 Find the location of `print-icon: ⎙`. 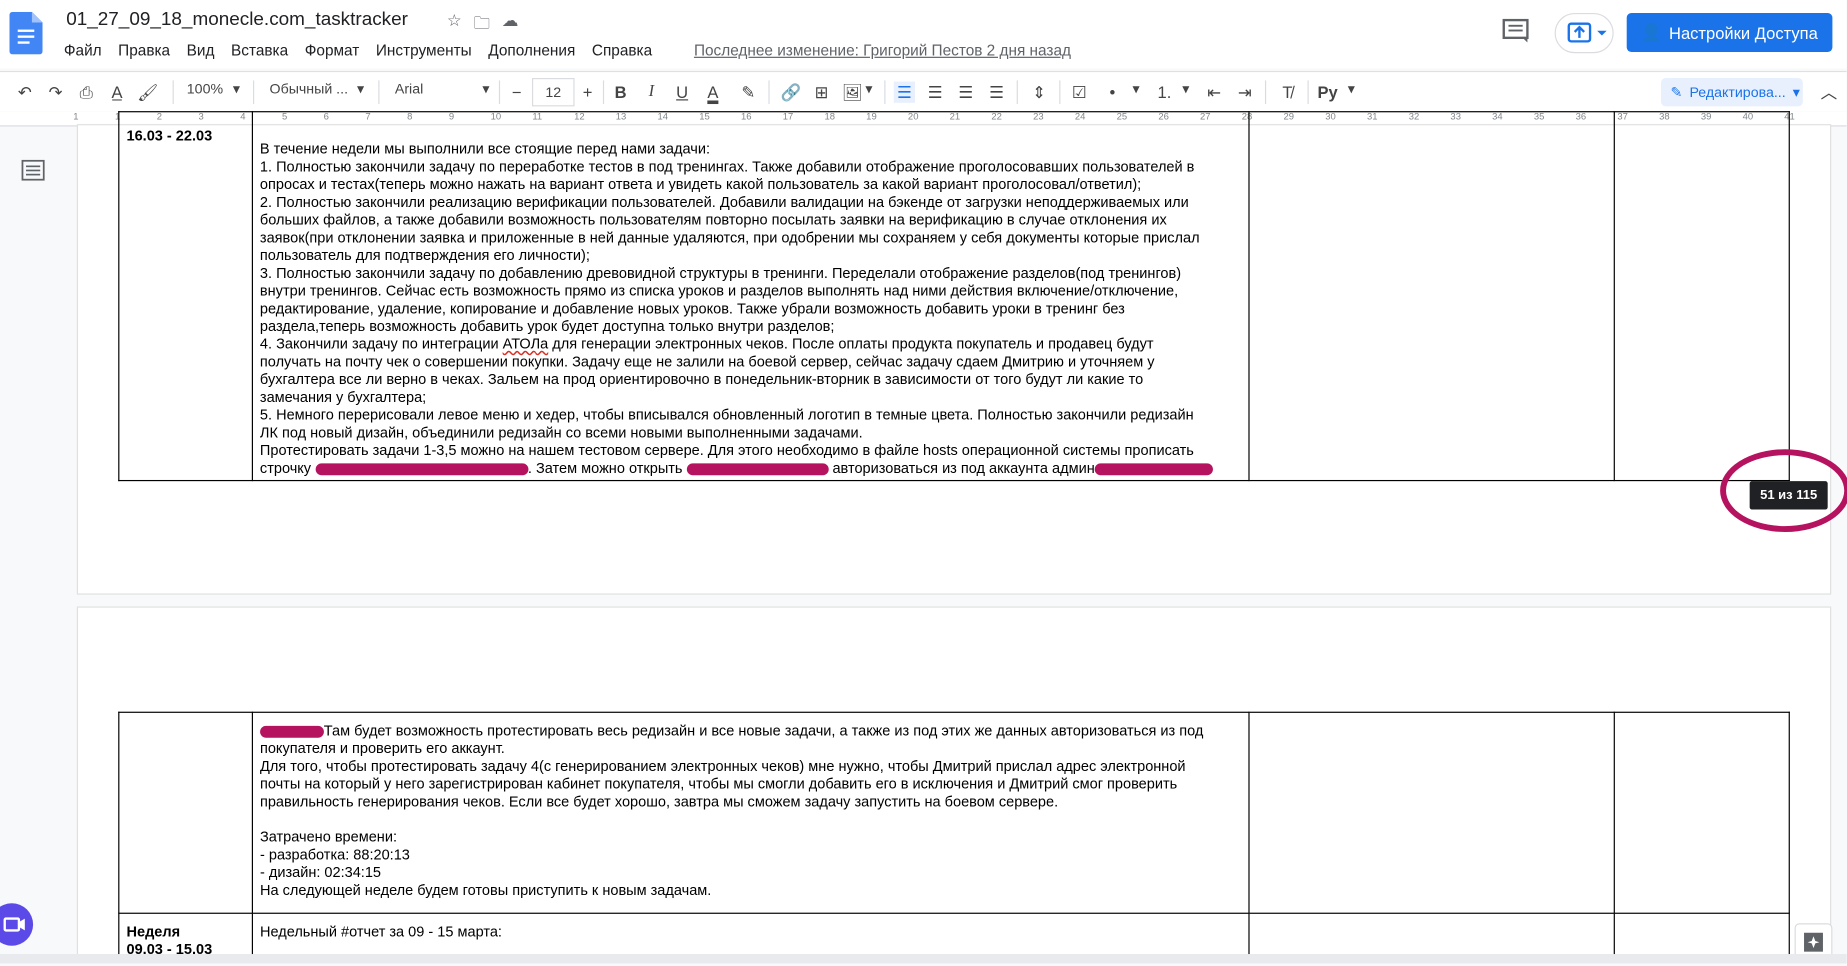

print-icon: ⎙ is located at coordinates (86, 92).